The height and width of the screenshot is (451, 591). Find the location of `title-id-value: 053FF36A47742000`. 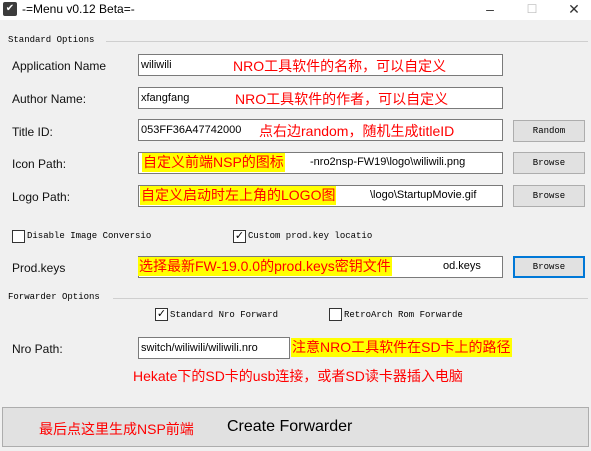

title-id-value: 053FF36A47742000 is located at coordinates (191, 130).